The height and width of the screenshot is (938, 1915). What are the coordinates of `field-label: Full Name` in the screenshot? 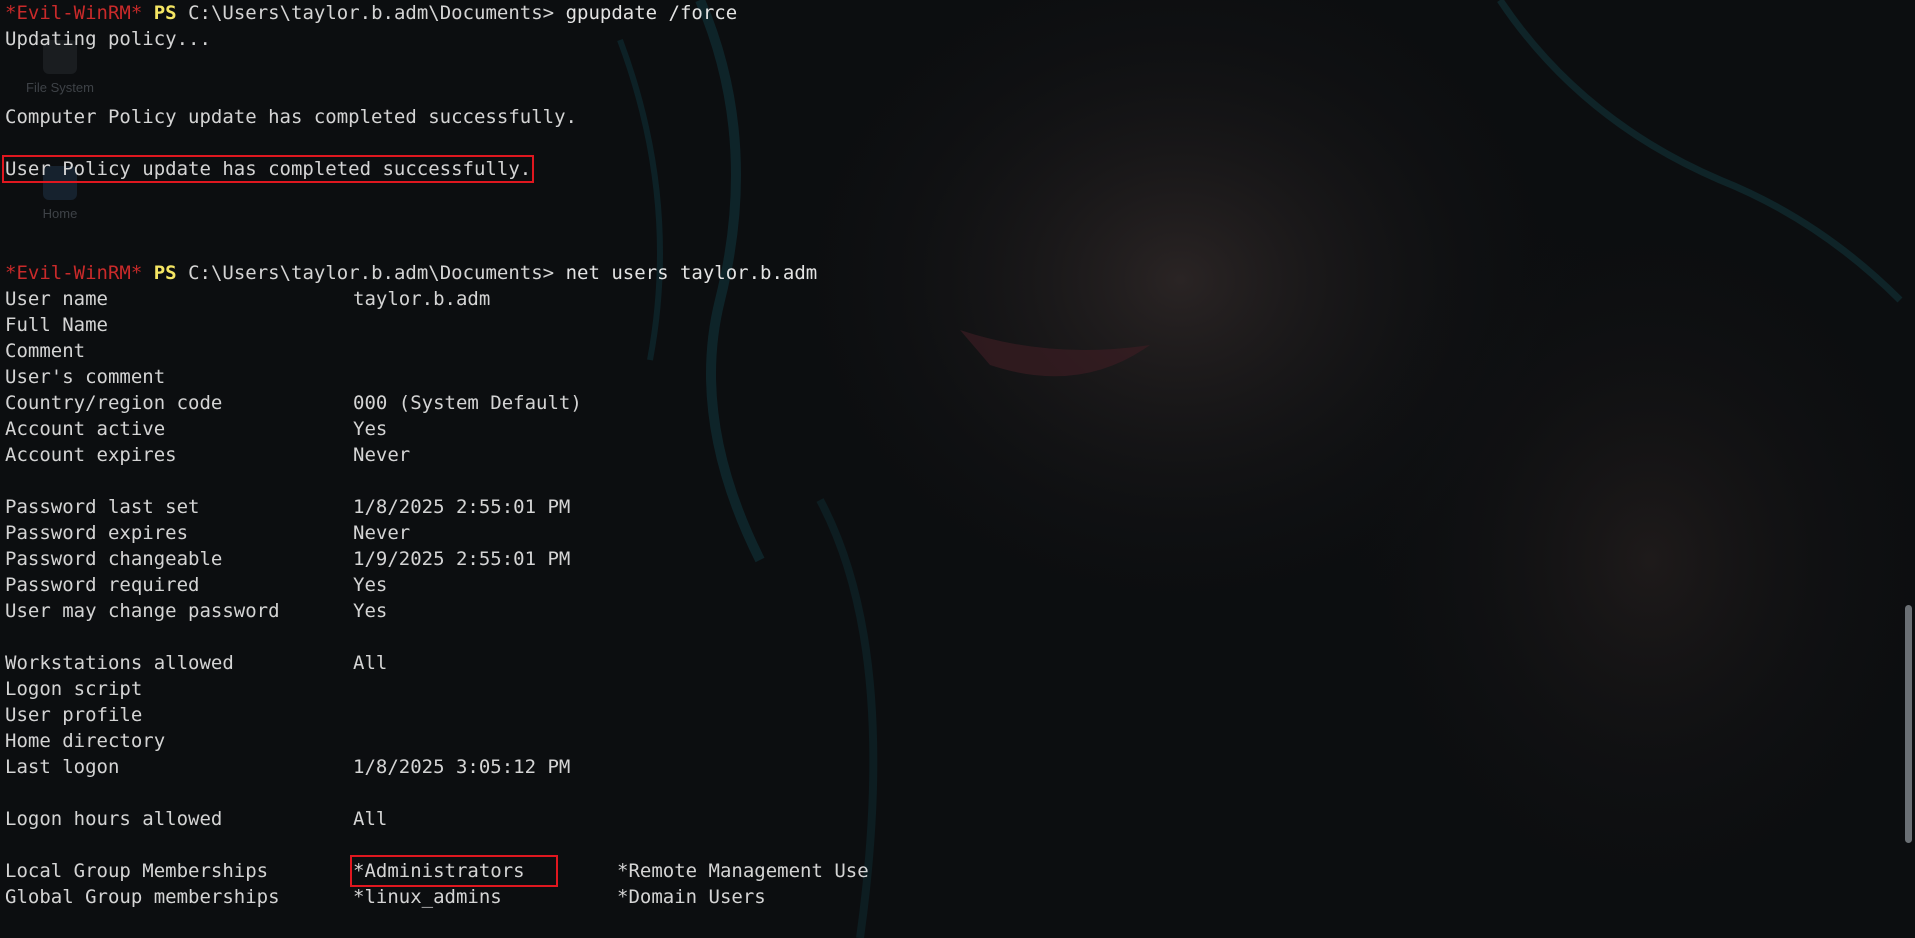 It's located at (56, 325).